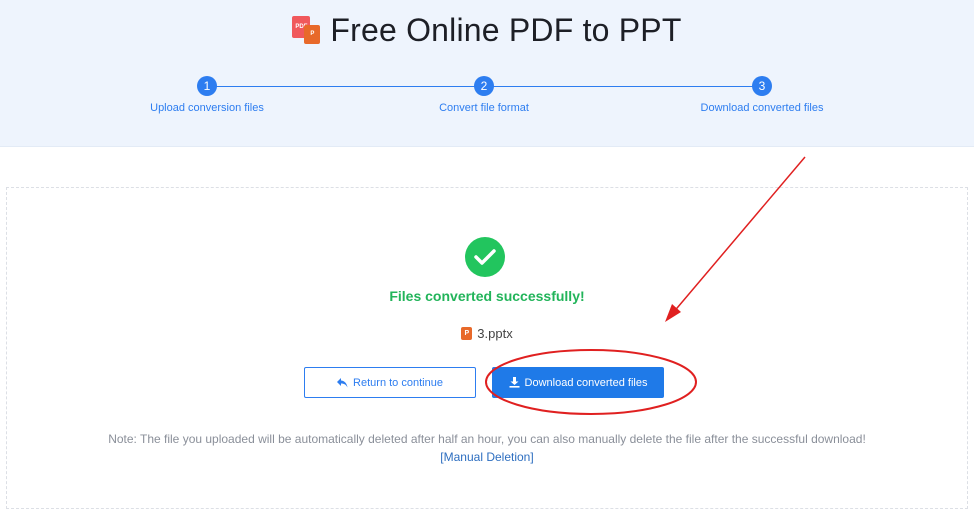 The image size is (974, 518). I want to click on step-label: Convert file format, so click(484, 108).